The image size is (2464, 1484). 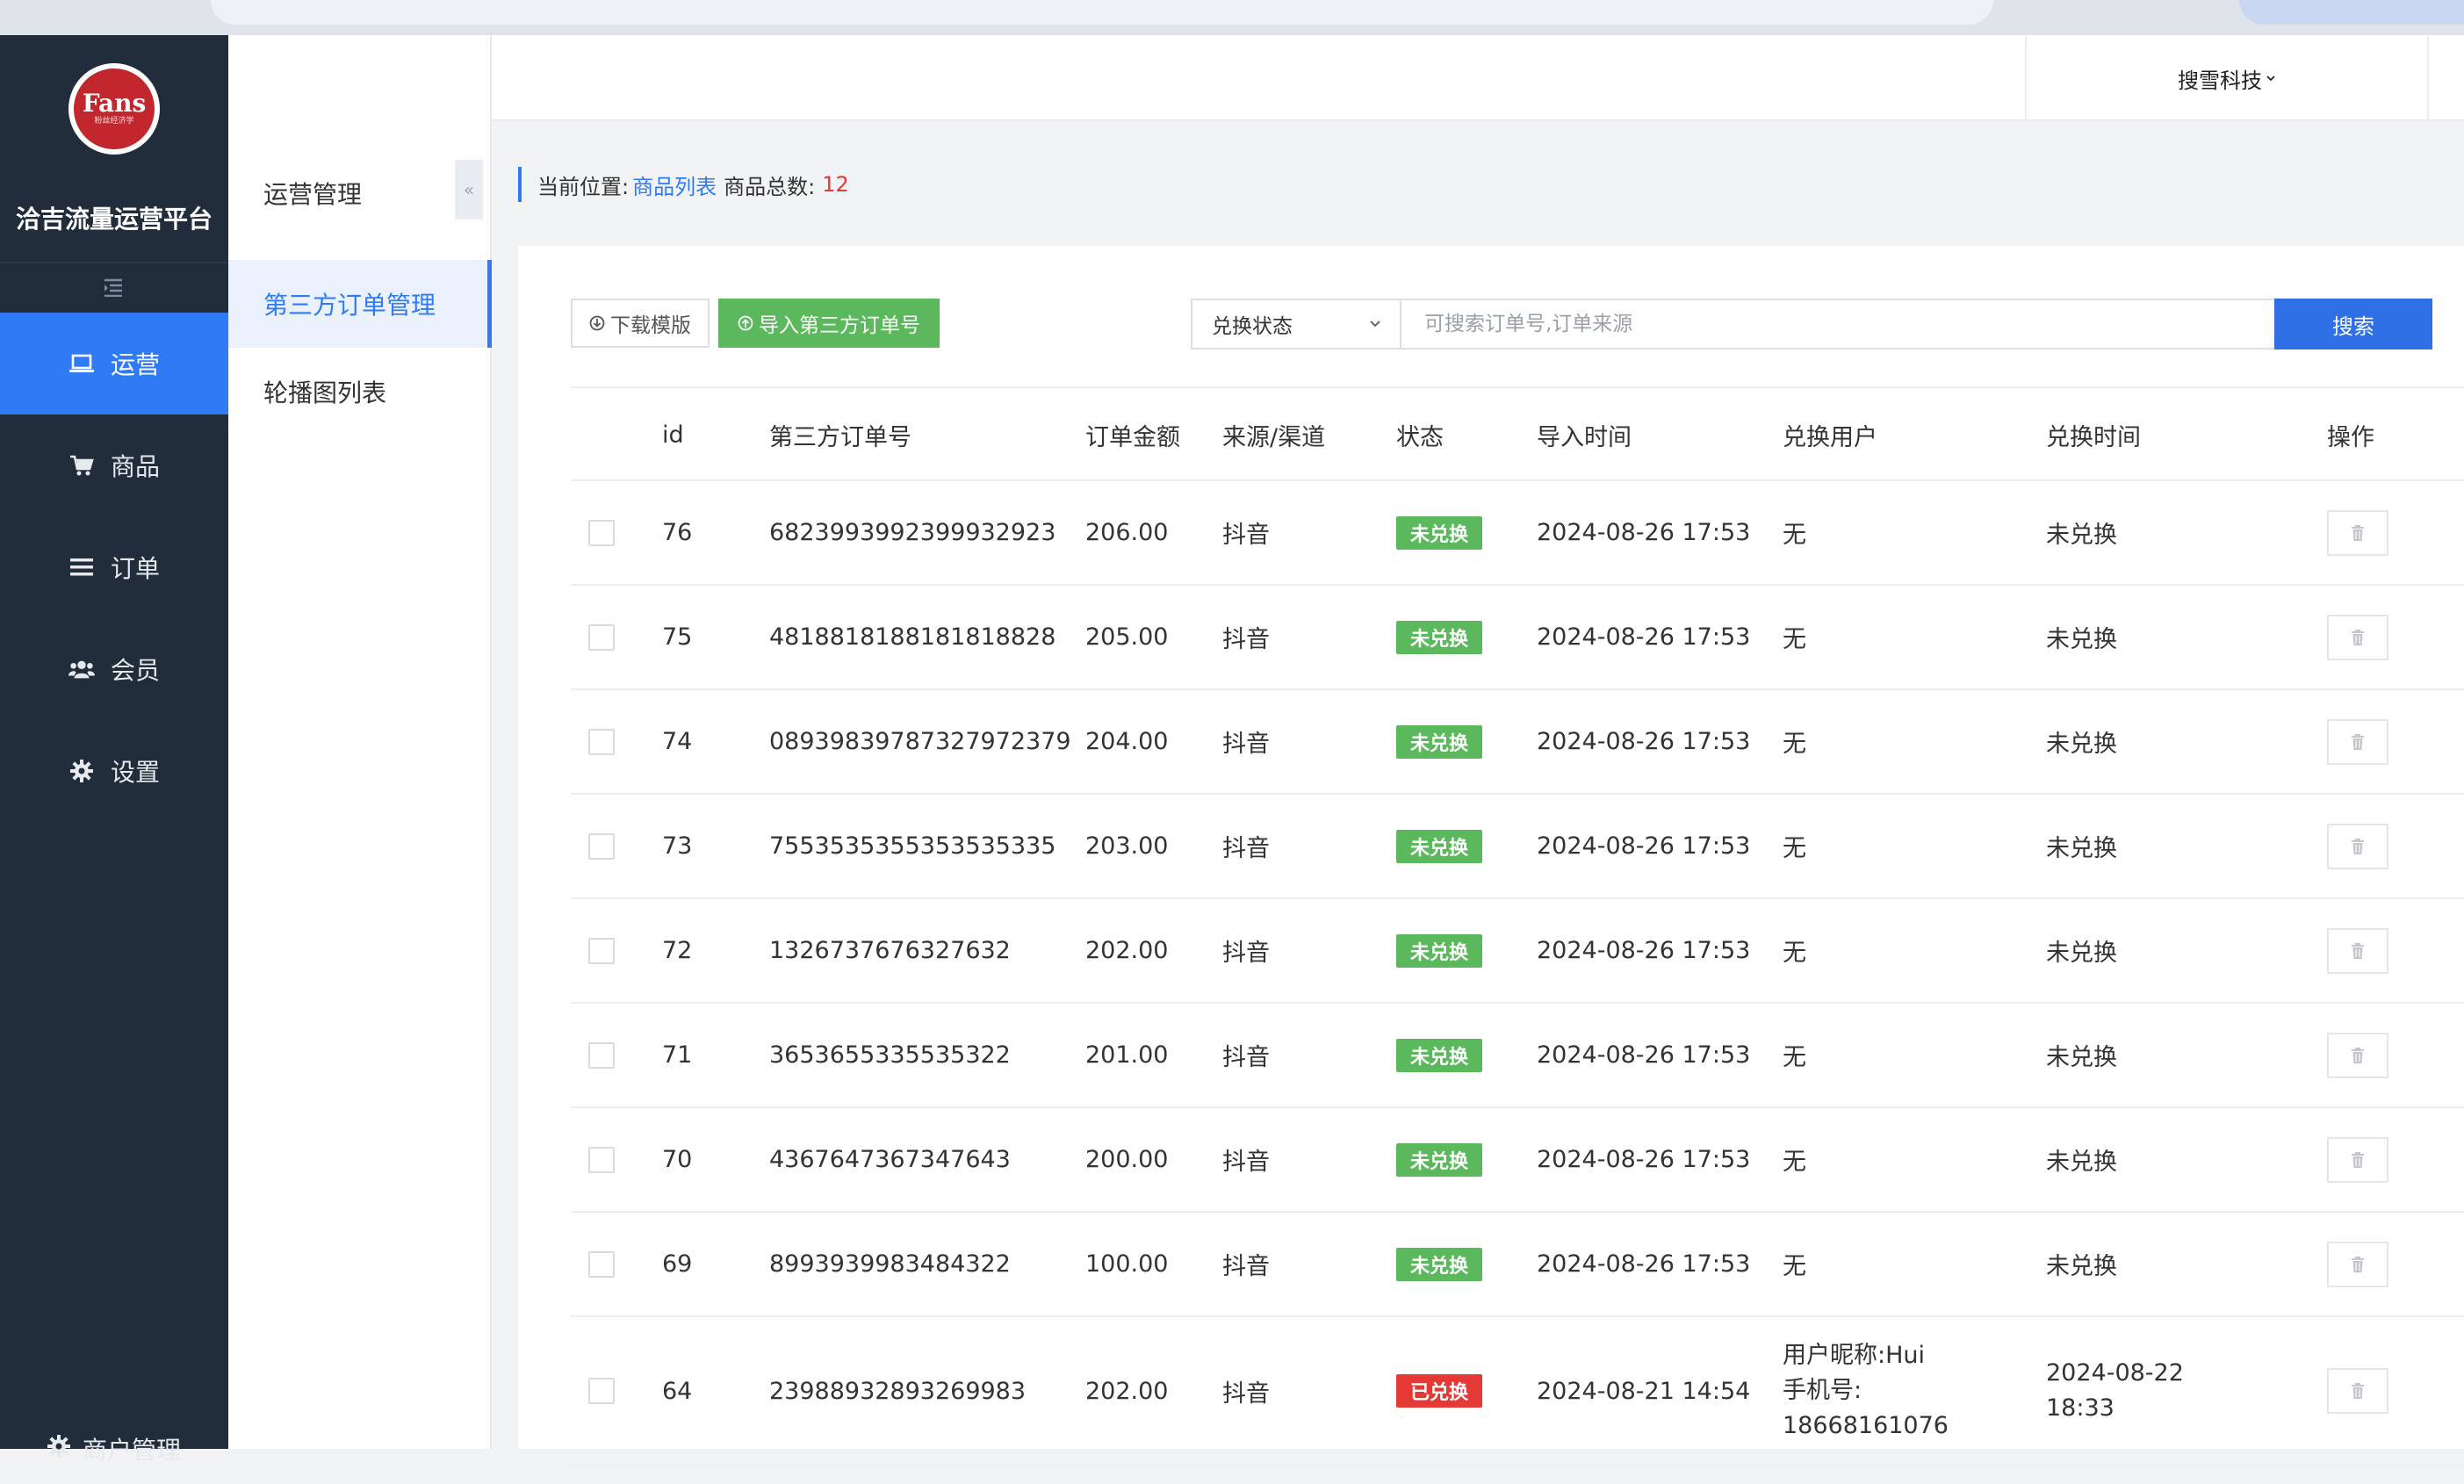 What do you see at coordinates (1830, 437) in the screenshot?
I see `column-header: 兑换用户` at bounding box center [1830, 437].